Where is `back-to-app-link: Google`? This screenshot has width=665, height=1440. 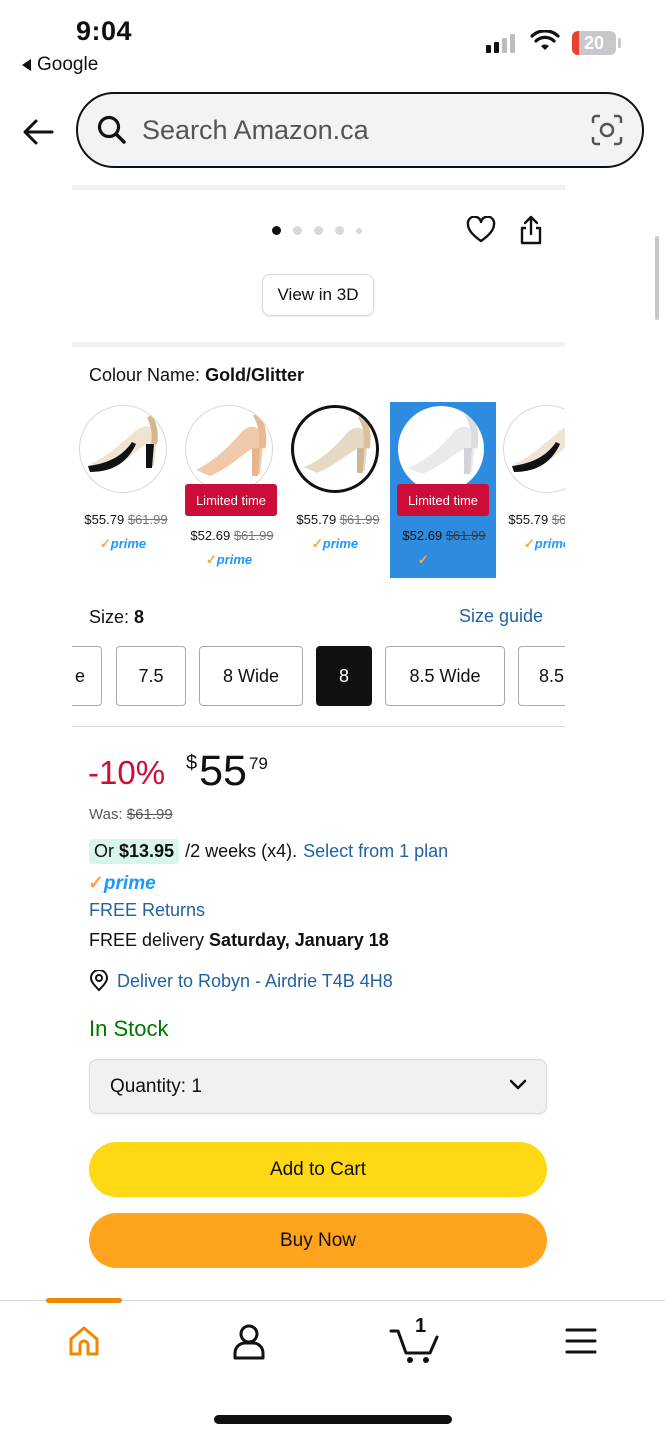
back-to-app-link: Google is located at coordinates (60, 65).